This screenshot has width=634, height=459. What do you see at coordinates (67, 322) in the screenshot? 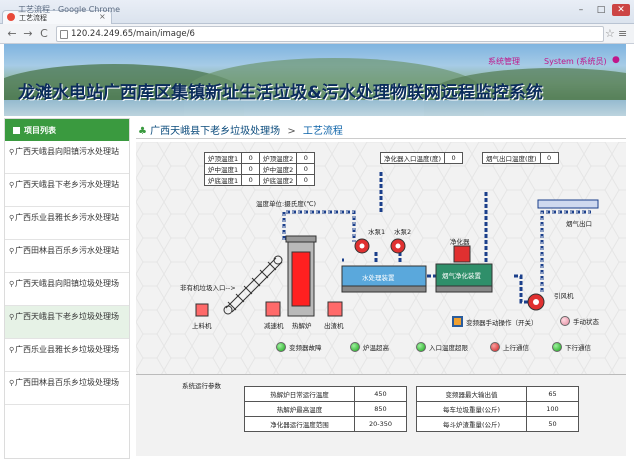
I see `sidebar-item: ⚲ 广西天峨县下老乡垃圾处理场` at bounding box center [67, 322].